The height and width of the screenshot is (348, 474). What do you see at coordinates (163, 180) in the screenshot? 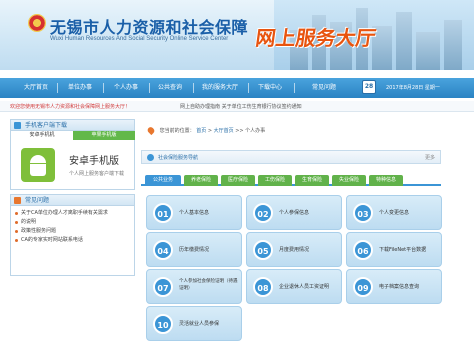
I see `tab-public: 公共业务` at bounding box center [163, 180].